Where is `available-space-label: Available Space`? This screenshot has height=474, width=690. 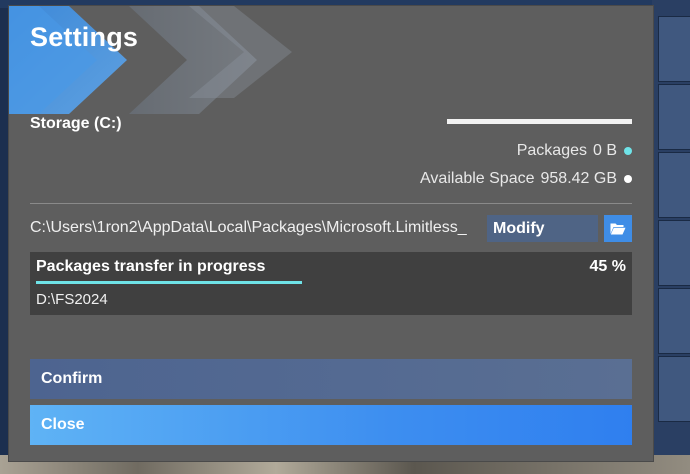
available-space-label: Available Space is located at coordinates (477, 178).